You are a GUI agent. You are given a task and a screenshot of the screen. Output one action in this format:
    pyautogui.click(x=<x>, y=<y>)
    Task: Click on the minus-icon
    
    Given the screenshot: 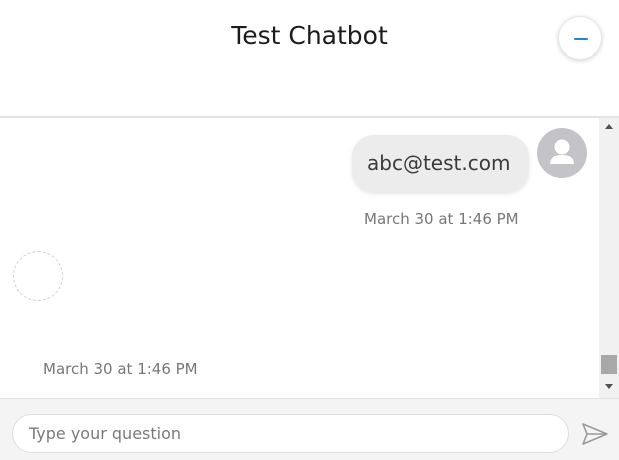 What is the action you would take?
    pyautogui.click(x=581, y=39)
    